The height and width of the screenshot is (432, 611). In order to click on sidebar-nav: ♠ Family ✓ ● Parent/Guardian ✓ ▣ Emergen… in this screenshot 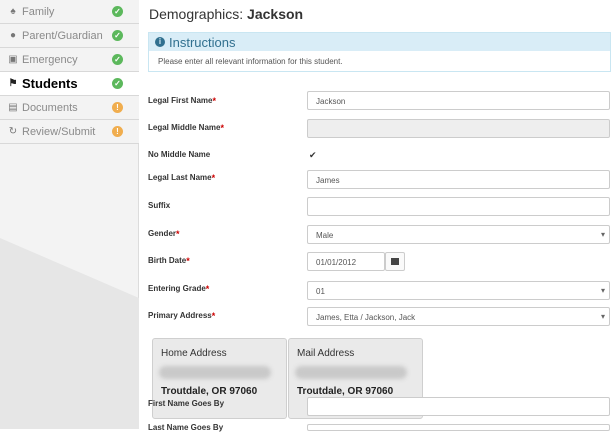, I will do `click(69, 72)`.